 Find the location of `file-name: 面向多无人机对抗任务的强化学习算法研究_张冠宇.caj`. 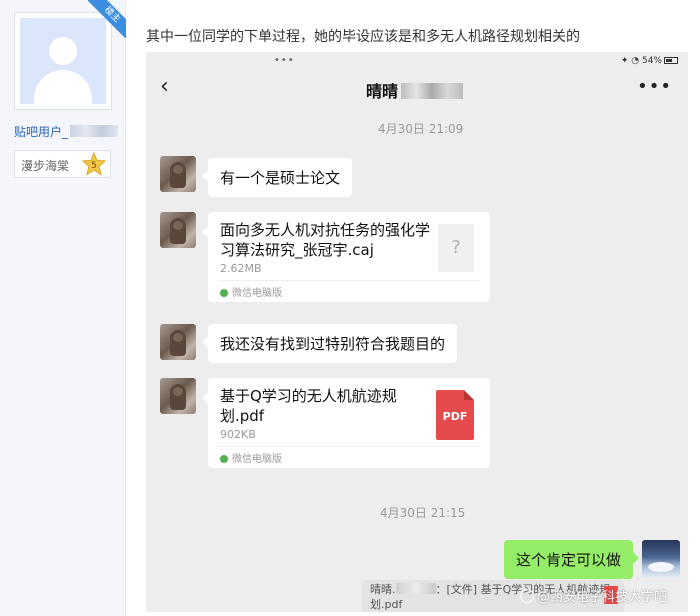

file-name: 面向多无人机对抗任务的强化学习算法研究_张冠宇.caj is located at coordinates (325, 240).